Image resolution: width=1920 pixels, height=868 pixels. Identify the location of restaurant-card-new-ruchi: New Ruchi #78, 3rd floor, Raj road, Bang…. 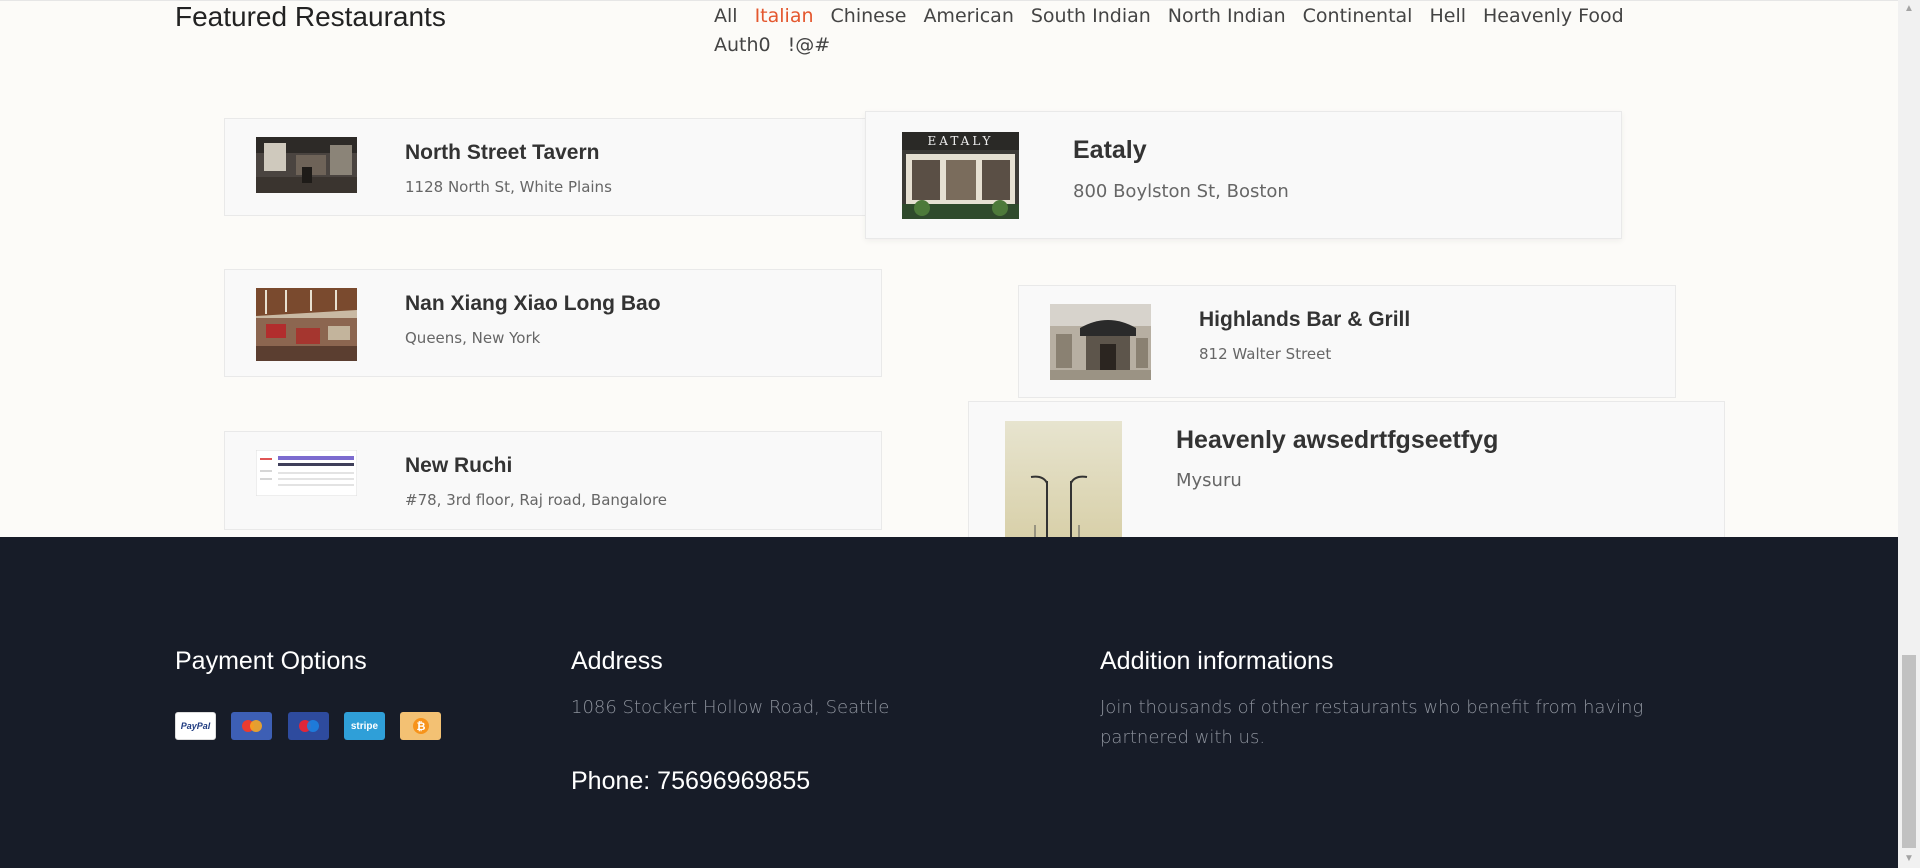
(553, 480).